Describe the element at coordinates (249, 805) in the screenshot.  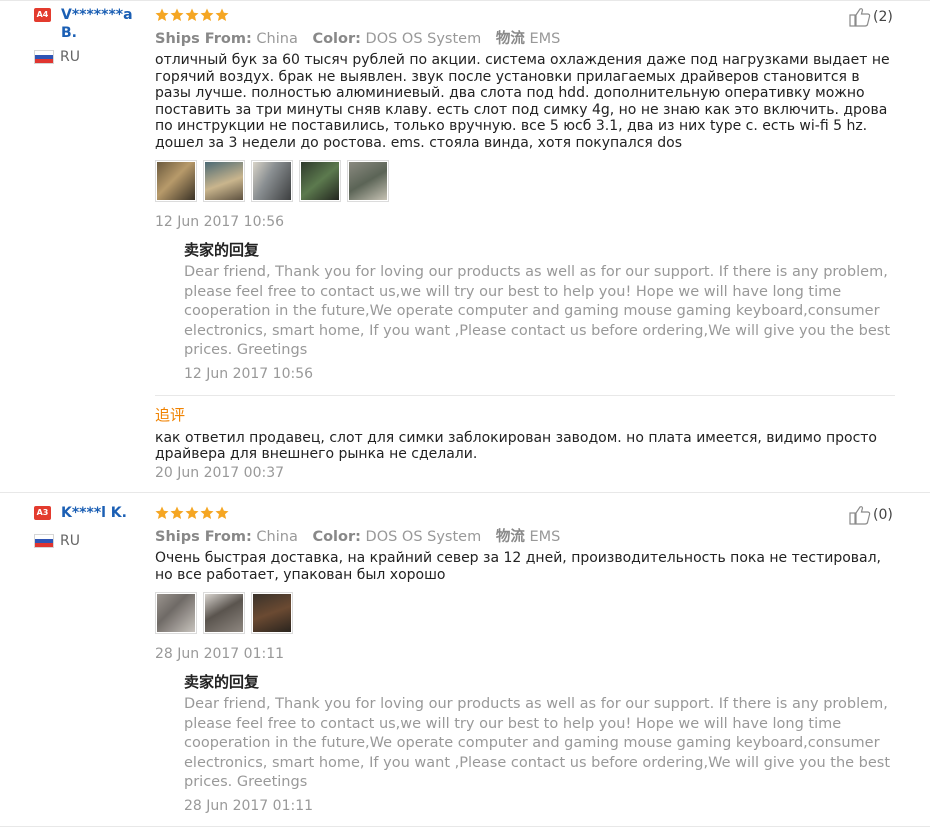
I see `seller-reply-date: 28 Jun 2017 01:11` at that location.